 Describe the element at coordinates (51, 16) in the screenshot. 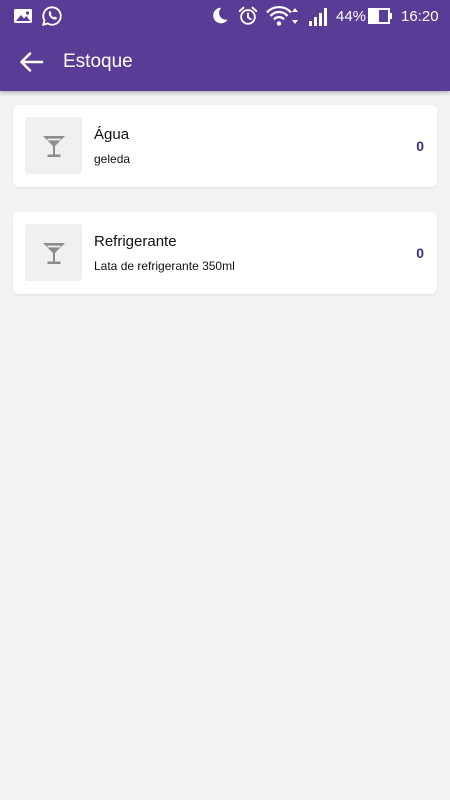

I see `whatsapp-icon` at that location.